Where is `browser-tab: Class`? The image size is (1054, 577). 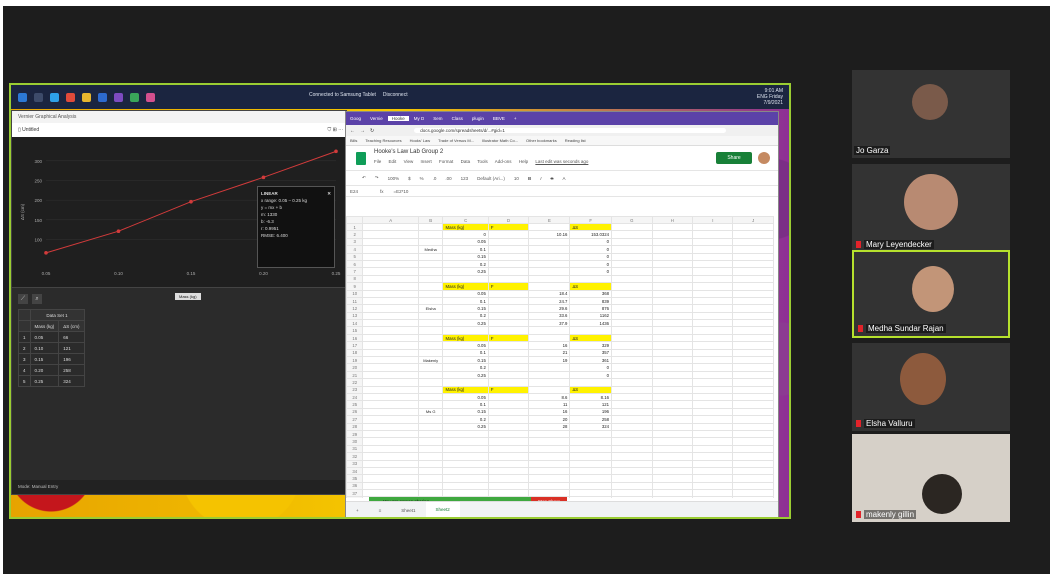 browser-tab: Class is located at coordinates (457, 118).